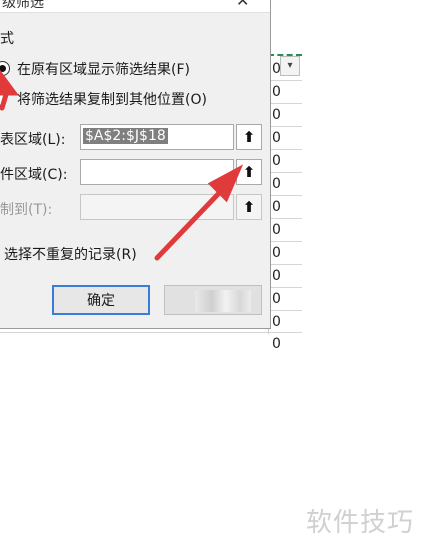 This screenshot has height=551, width=434. What do you see at coordinates (360, 523) in the screenshot?
I see `watermark-text: 软件技巧` at bounding box center [360, 523].